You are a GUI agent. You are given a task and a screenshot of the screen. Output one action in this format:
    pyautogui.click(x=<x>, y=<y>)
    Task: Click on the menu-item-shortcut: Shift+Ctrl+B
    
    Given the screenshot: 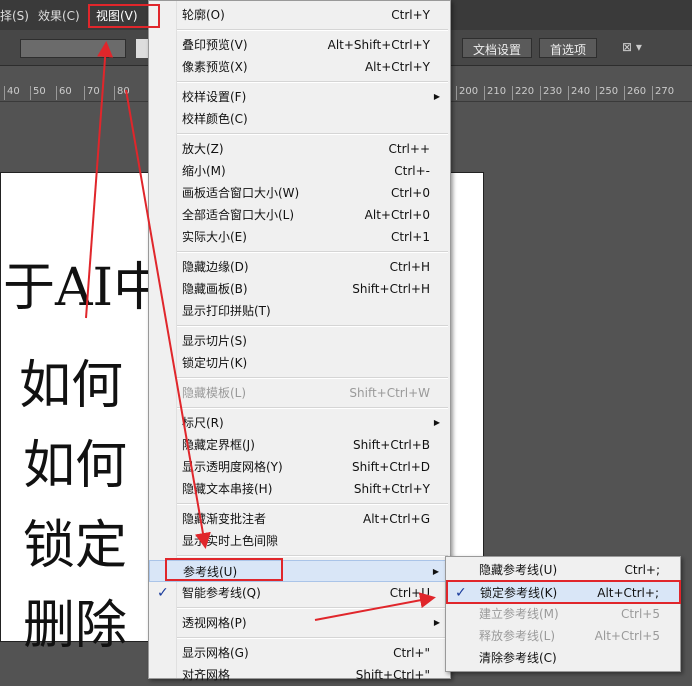 What is the action you would take?
    pyautogui.click(x=391, y=445)
    